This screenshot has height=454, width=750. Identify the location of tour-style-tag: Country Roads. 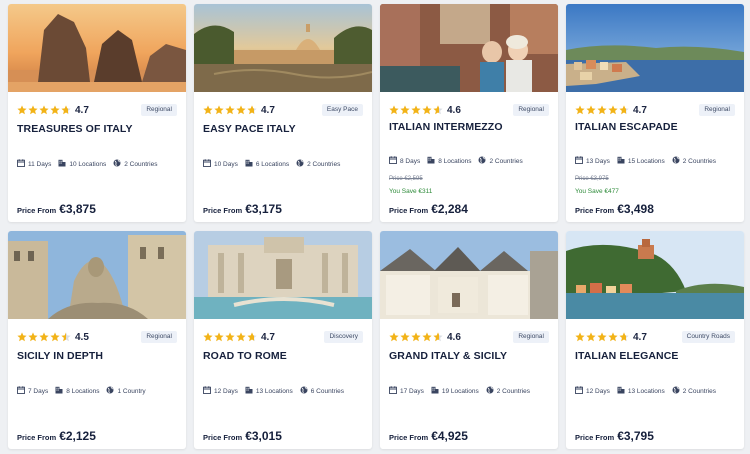
(708, 337).